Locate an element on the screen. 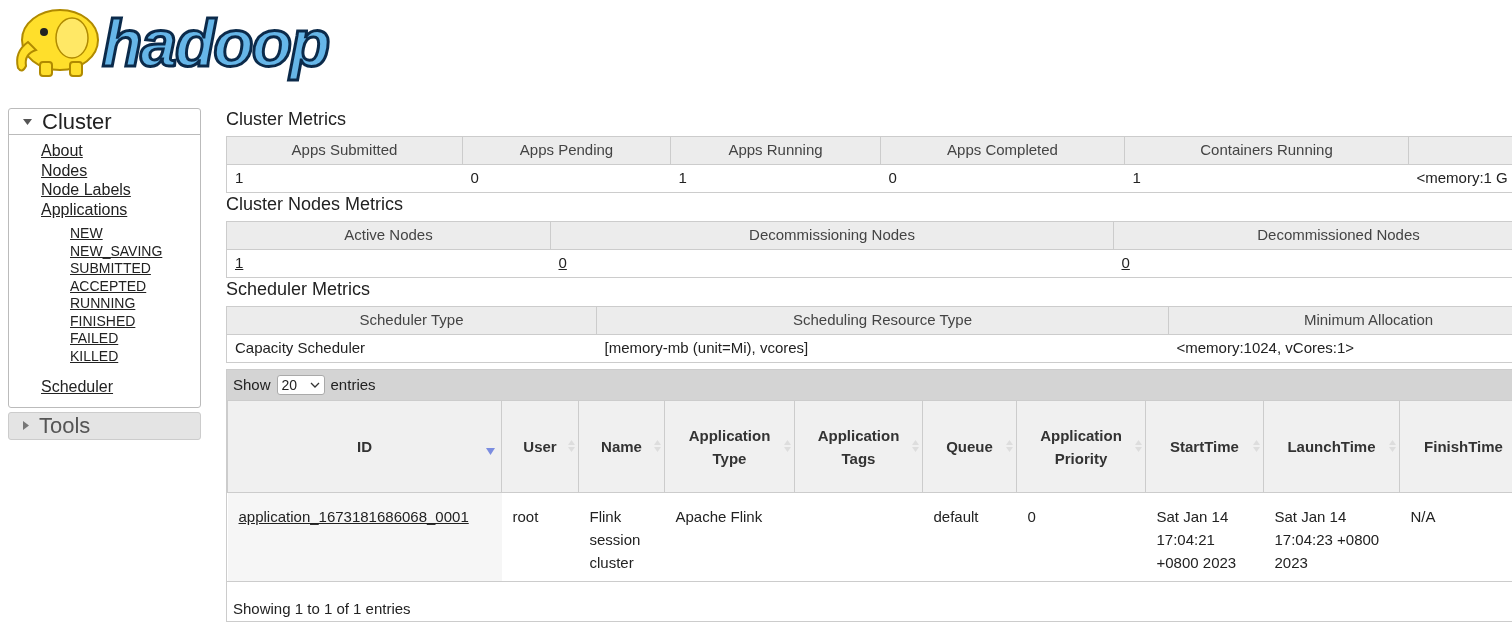 The height and width of the screenshot is (627, 1512). column-header: Scheduling Resource Type is located at coordinates (882, 320).